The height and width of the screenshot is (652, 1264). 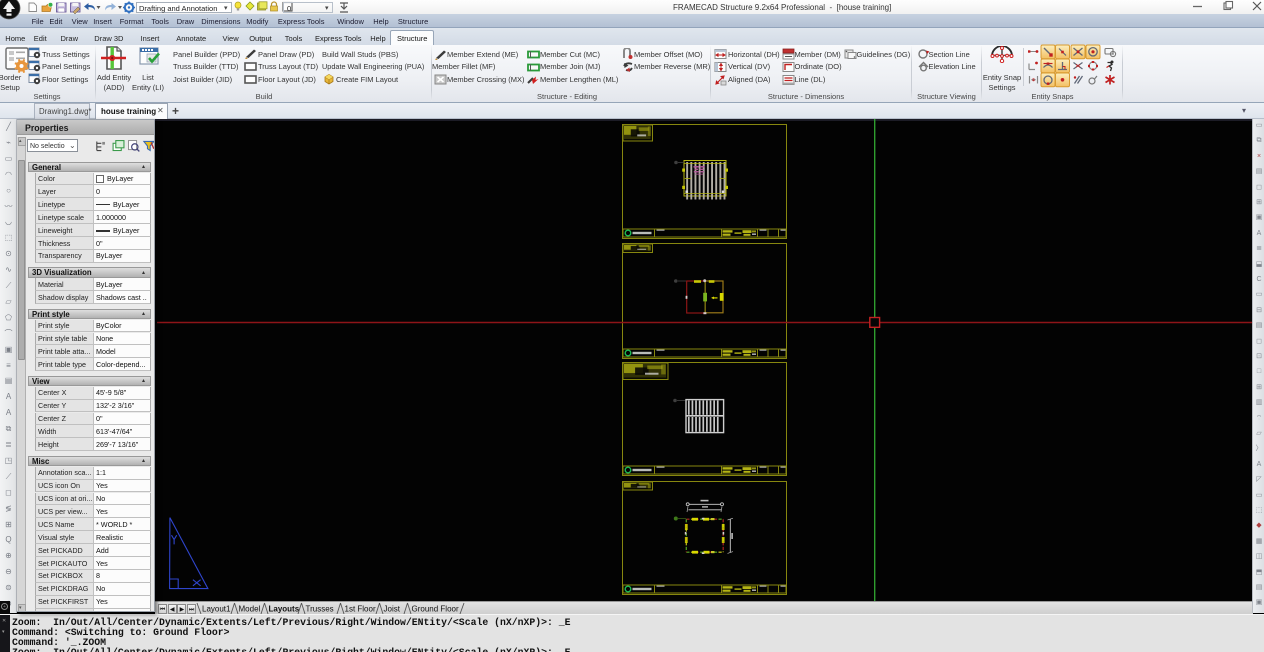 What do you see at coordinates (360, 609) in the screenshot?
I see `svg-text: 1st Floor` at bounding box center [360, 609].